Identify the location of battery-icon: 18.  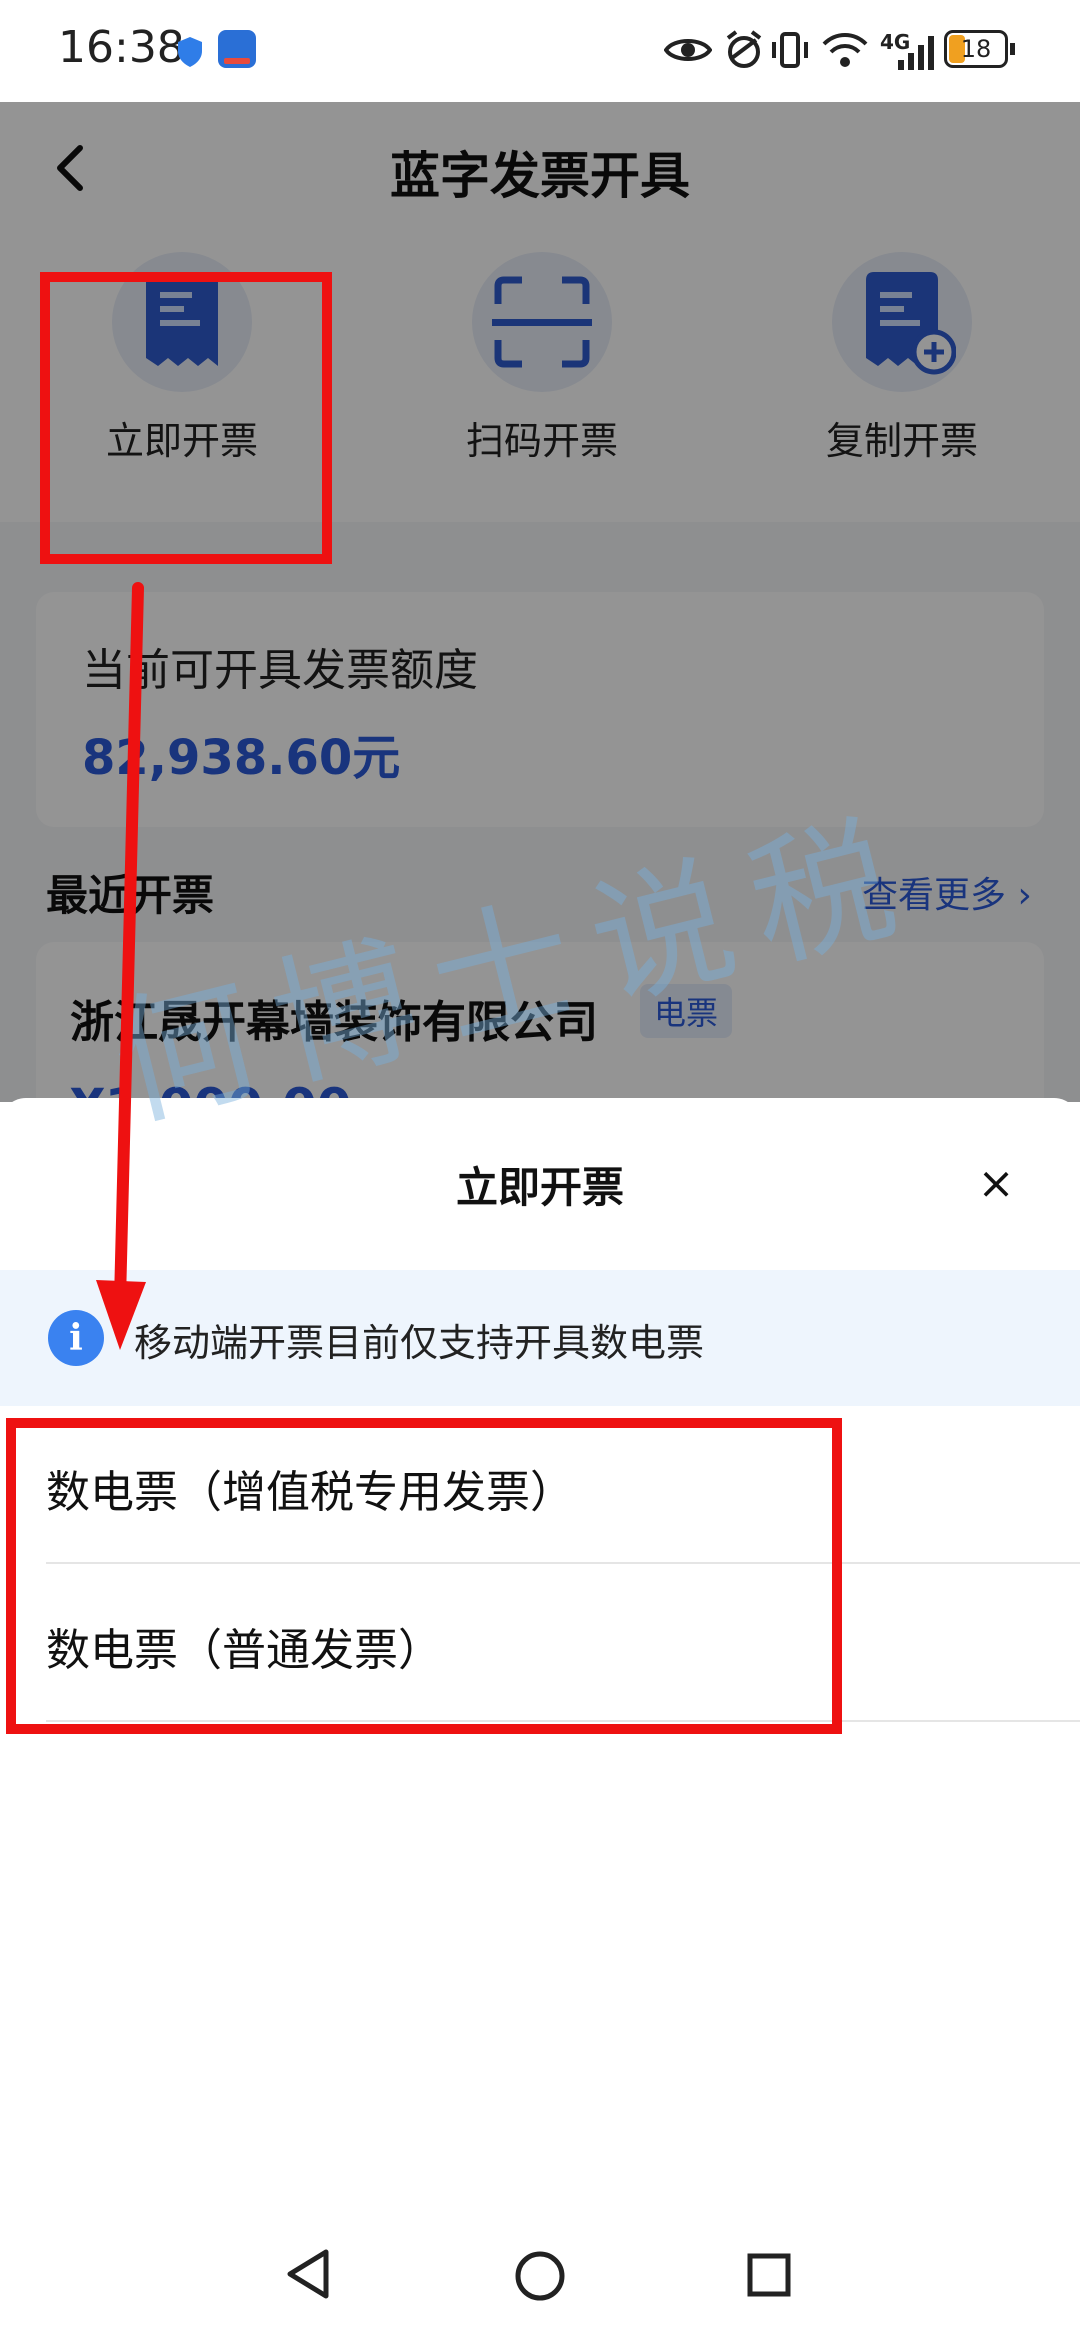
(979, 49).